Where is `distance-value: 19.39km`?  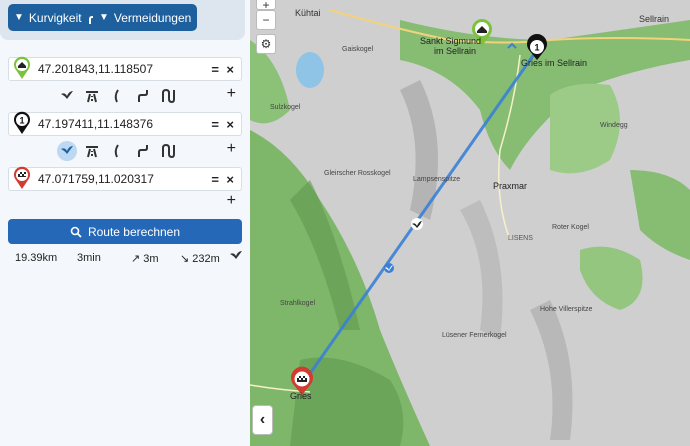
distance-value: 19.39km is located at coordinates (36, 258).